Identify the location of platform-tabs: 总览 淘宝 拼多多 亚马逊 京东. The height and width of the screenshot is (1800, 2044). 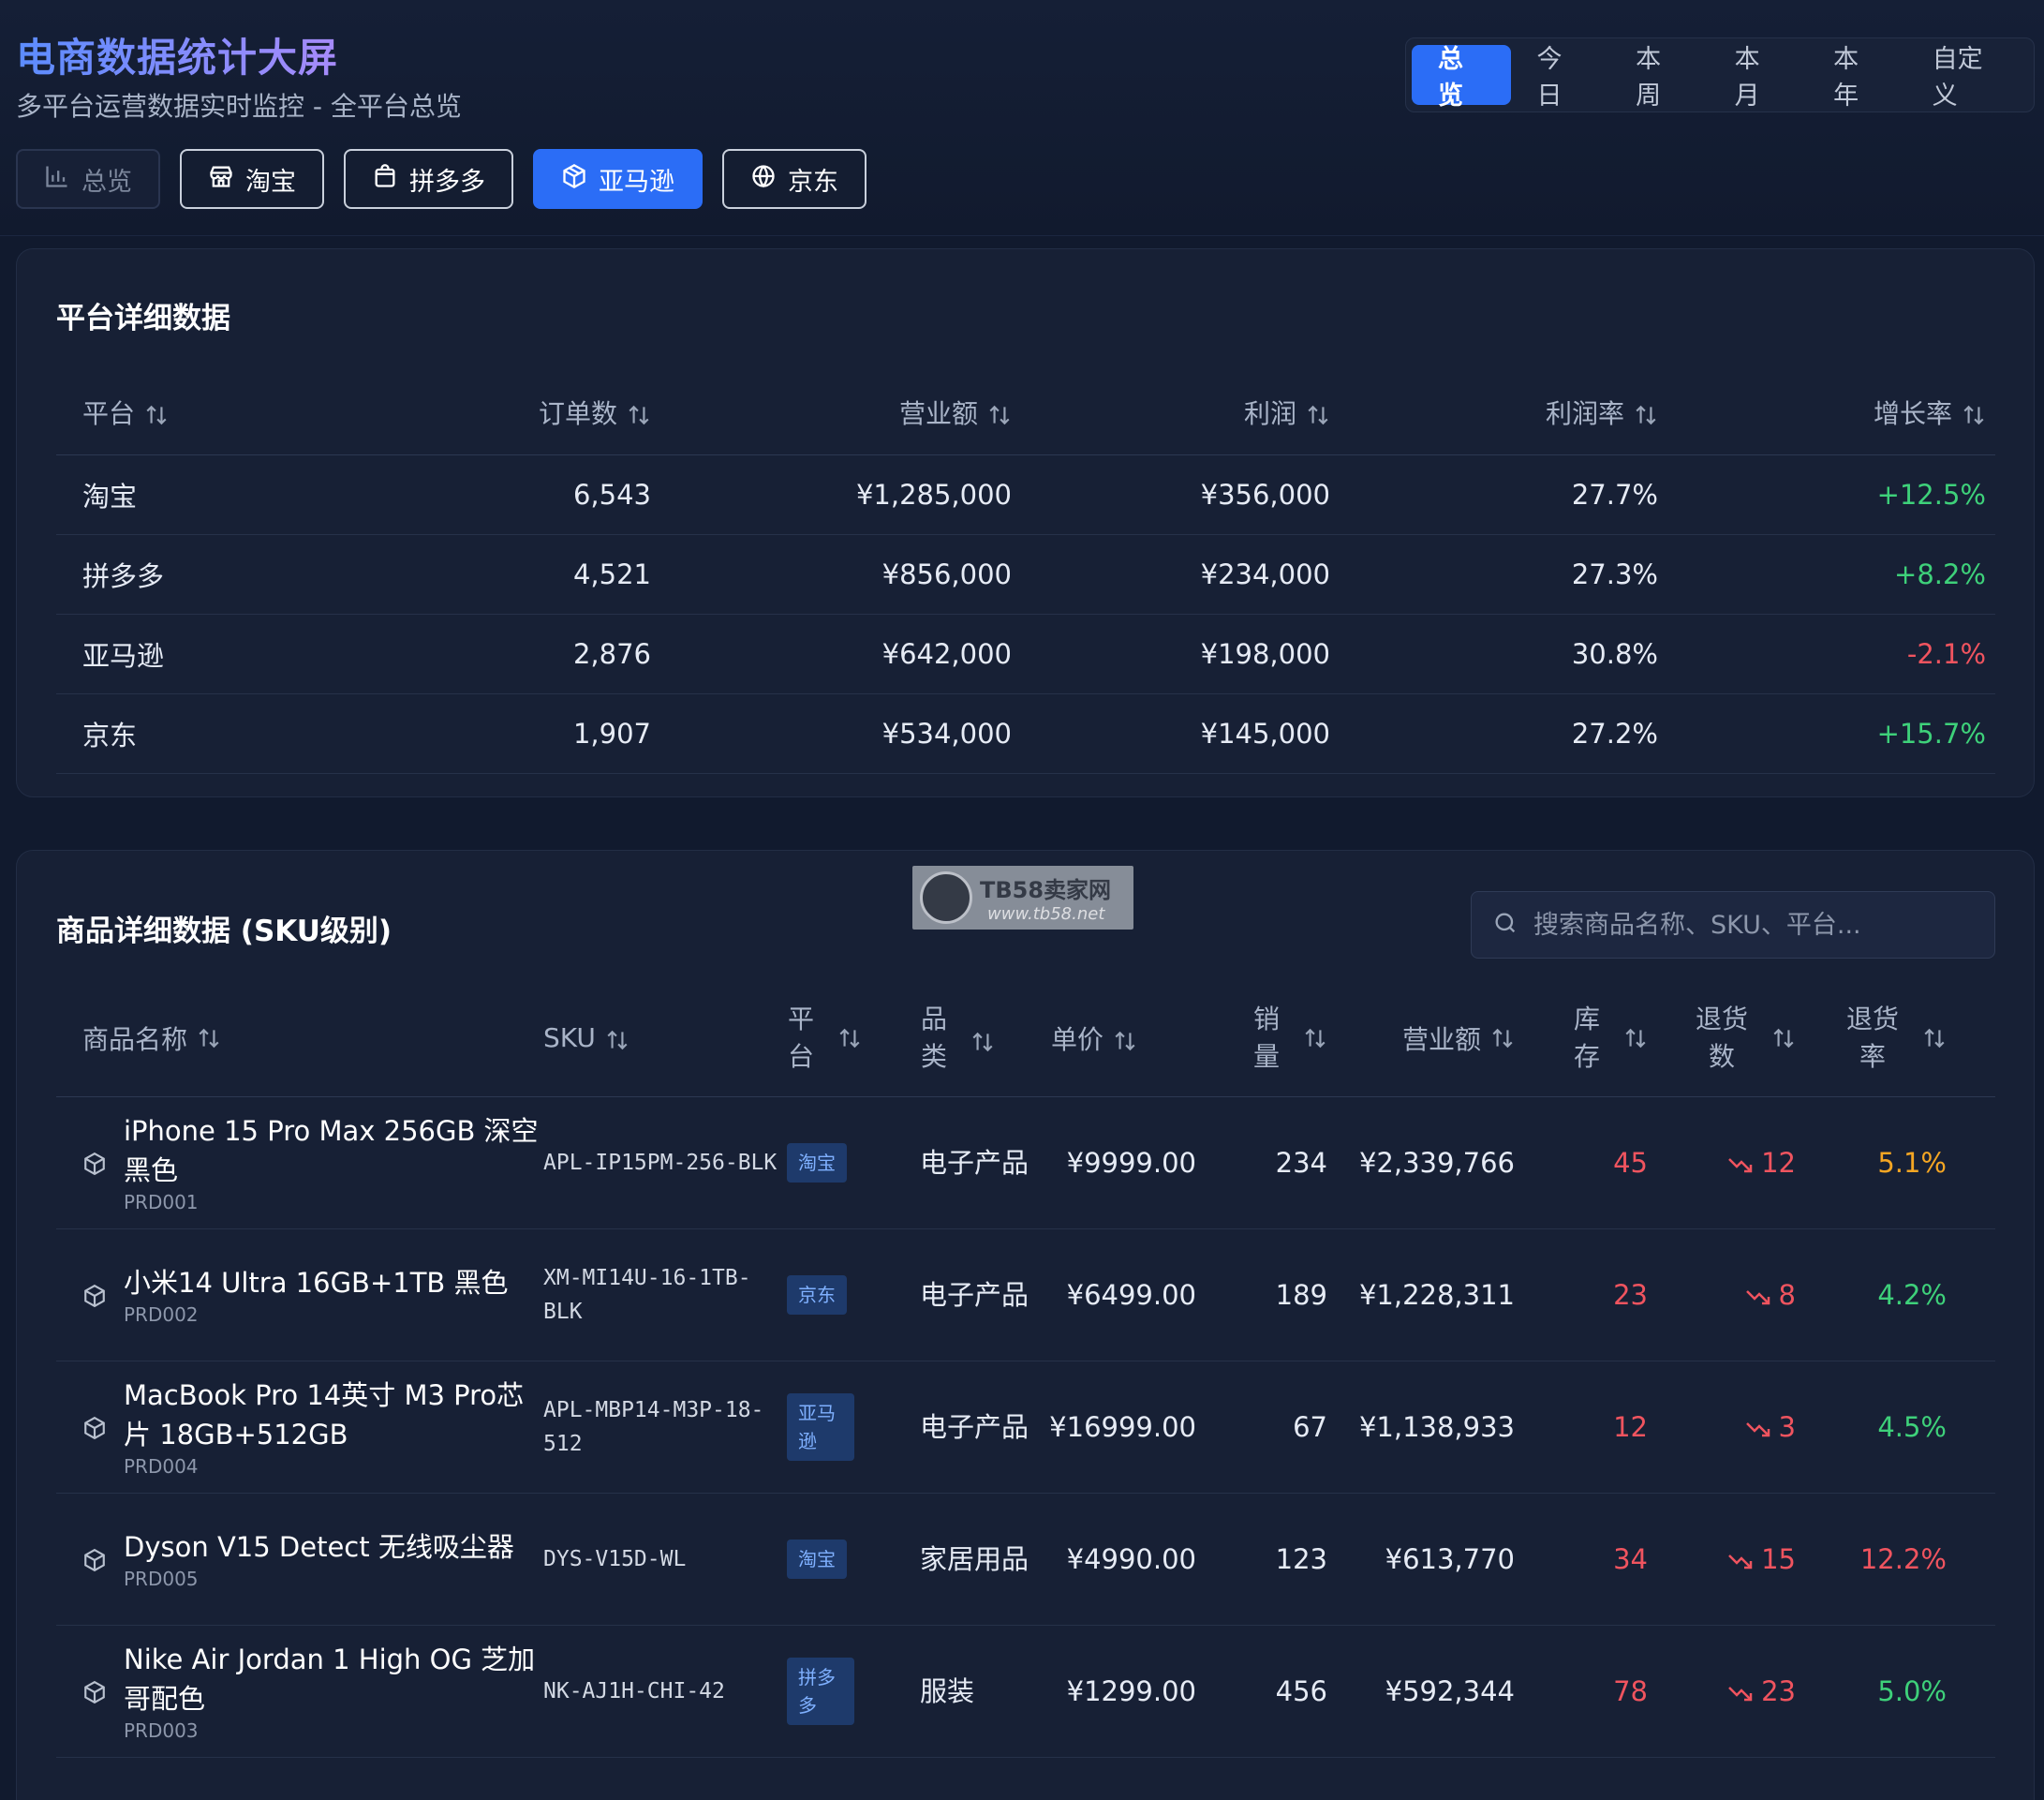
(441, 179).